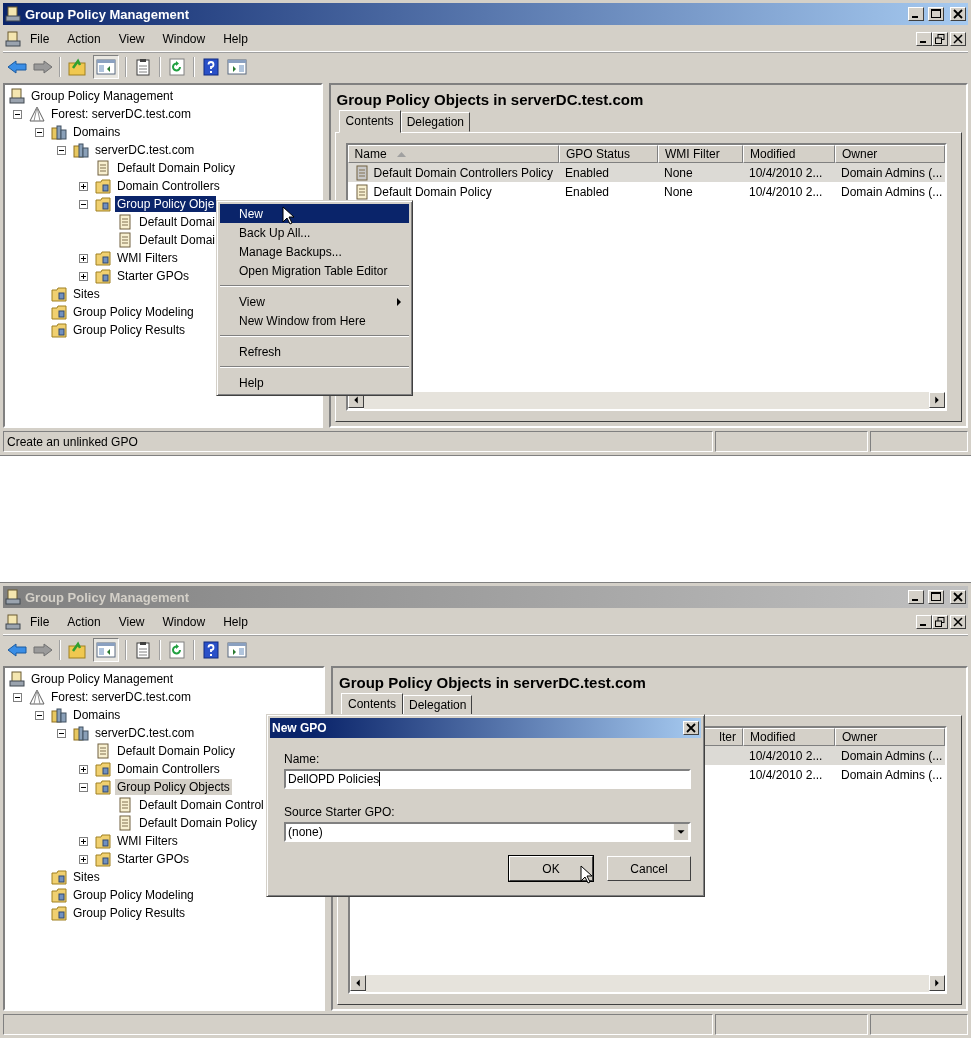 The image size is (971, 1038). I want to click on menu-item: Open Migration Table Editor, so click(314, 270).